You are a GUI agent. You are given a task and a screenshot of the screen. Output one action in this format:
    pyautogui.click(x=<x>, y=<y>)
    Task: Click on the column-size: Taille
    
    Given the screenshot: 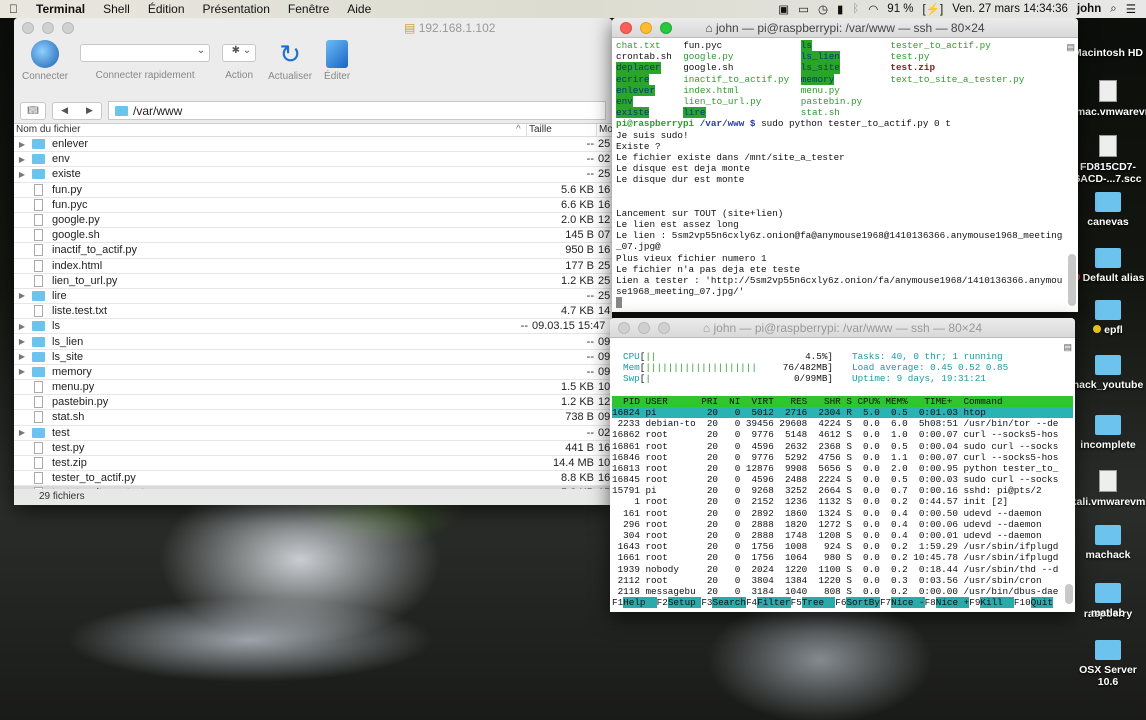 What is the action you would take?
    pyautogui.click(x=561, y=130)
    